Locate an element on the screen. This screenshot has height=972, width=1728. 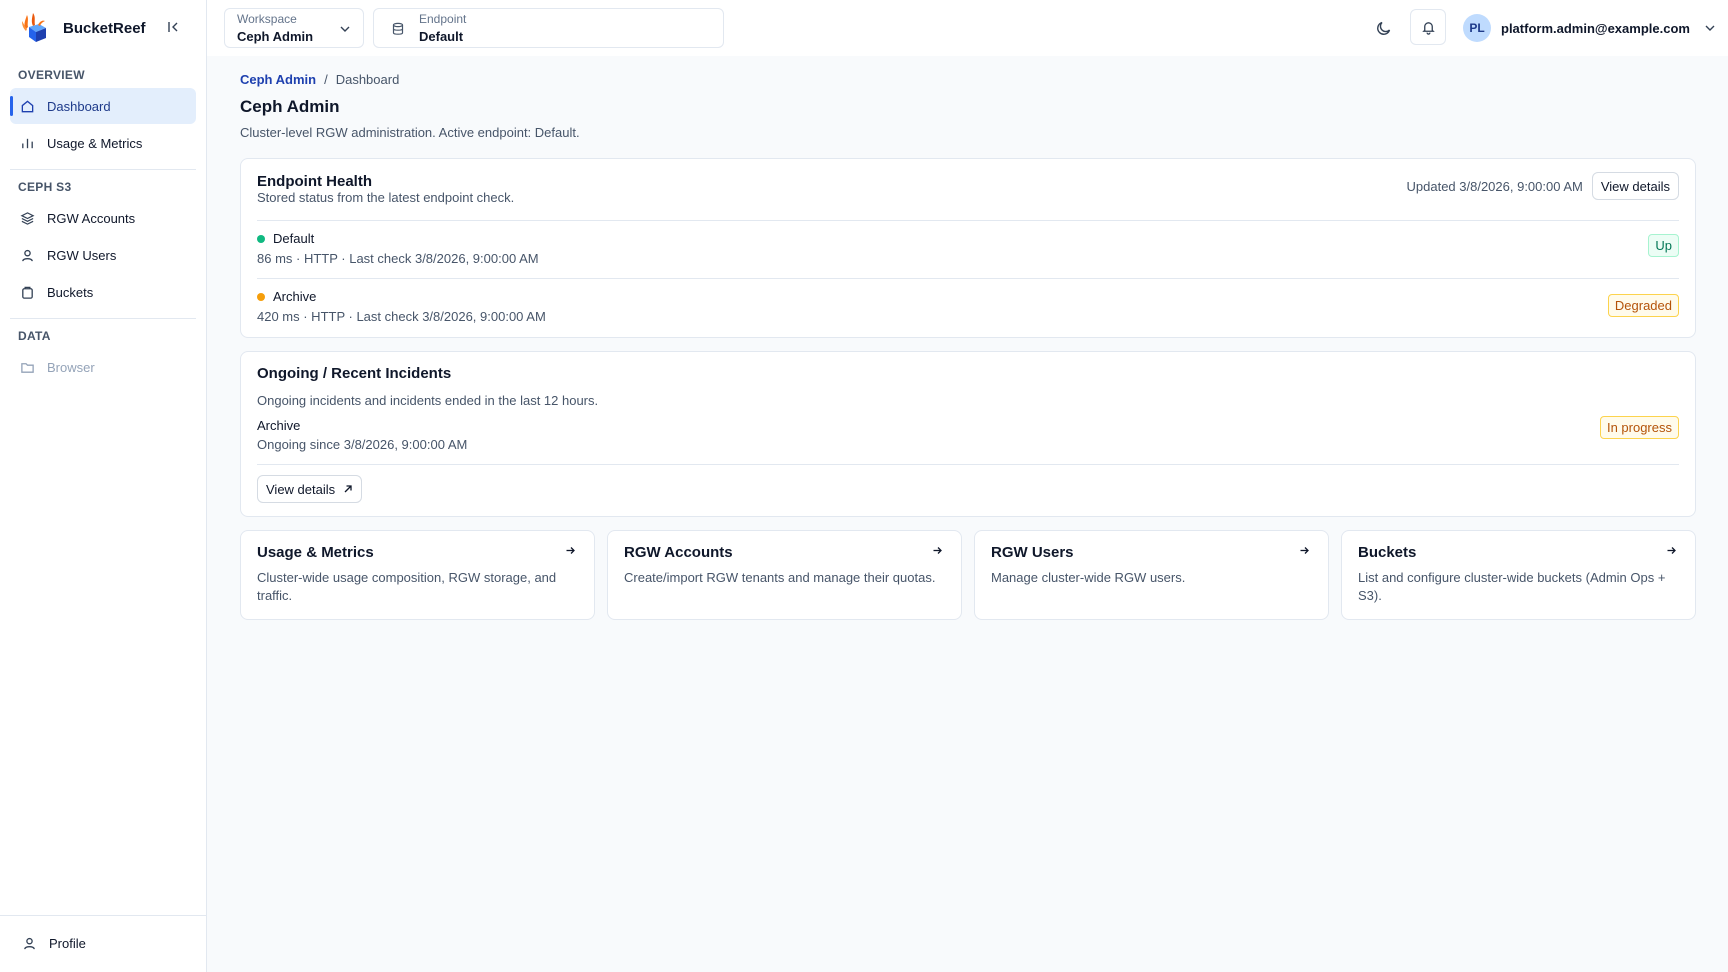
quick-link-title: RGW Users is located at coordinates (1032, 552).